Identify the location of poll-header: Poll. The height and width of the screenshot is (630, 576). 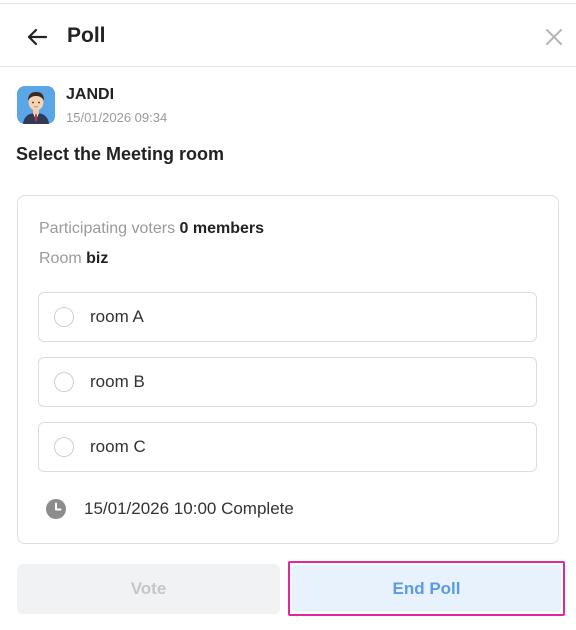
(288, 35).